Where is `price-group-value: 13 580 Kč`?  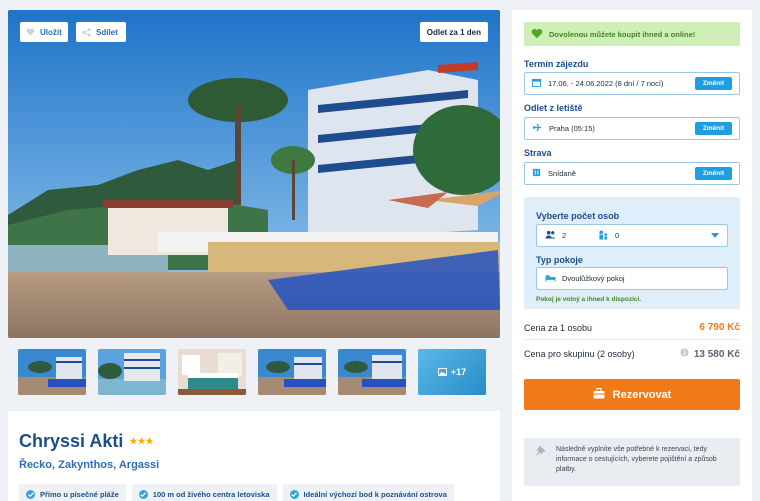
price-group-value: 13 580 Kč is located at coordinates (716, 354).